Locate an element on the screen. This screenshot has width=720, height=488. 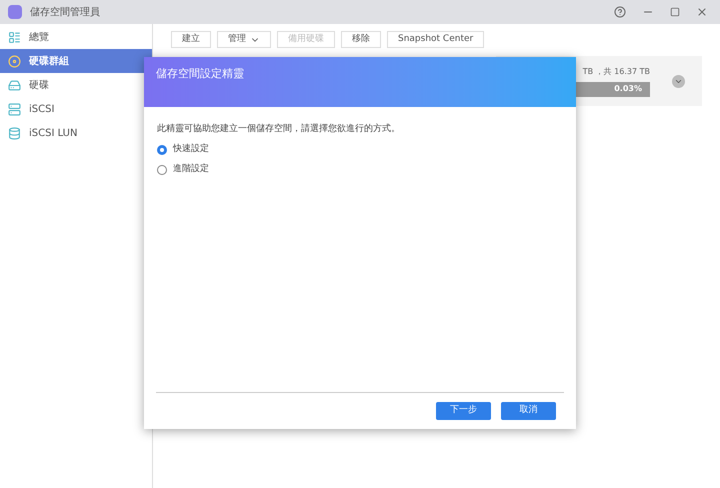
close-icon is located at coordinates (702, 12).